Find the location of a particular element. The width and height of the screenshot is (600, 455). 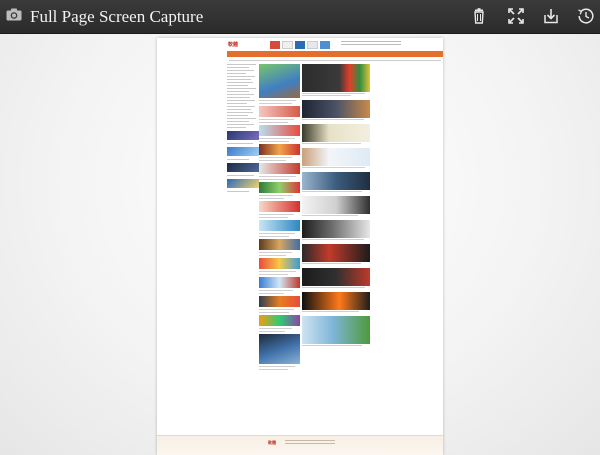

site-left-column is located at coordinates (243, 129).